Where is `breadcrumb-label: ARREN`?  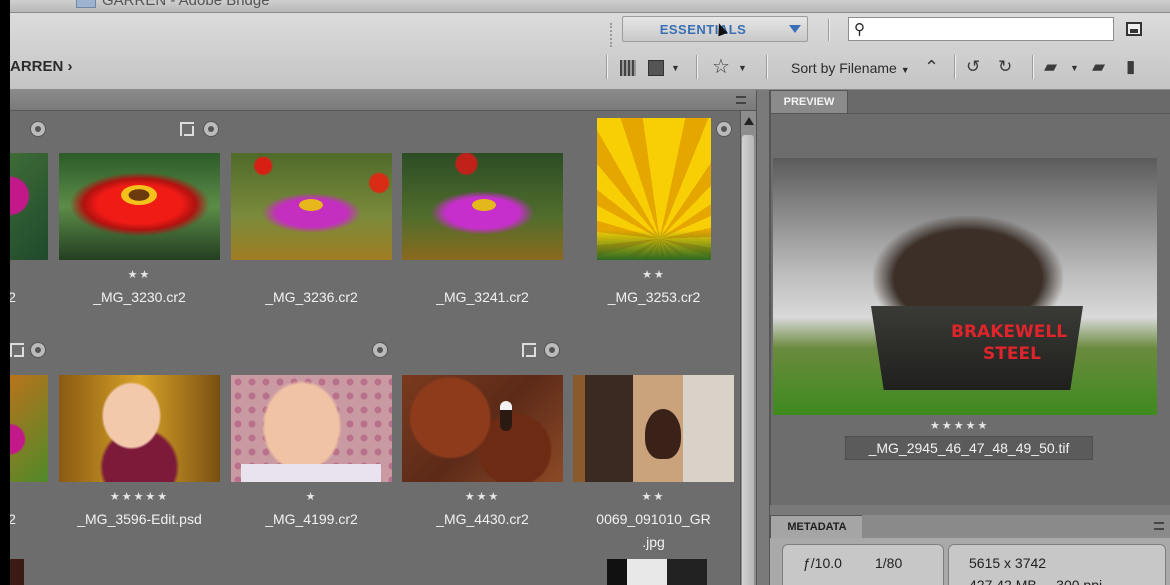
breadcrumb-label: ARREN is located at coordinates (36, 66).